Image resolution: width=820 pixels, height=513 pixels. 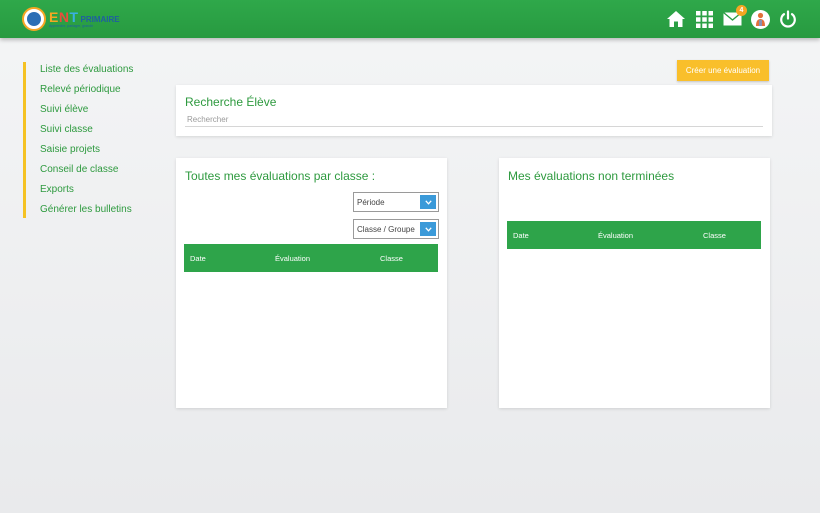 What do you see at coordinates (94, 172) in the screenshot?
I see `sidebar-item-conseil-classe: Conseil de classe` at bounding box center [94, 172].